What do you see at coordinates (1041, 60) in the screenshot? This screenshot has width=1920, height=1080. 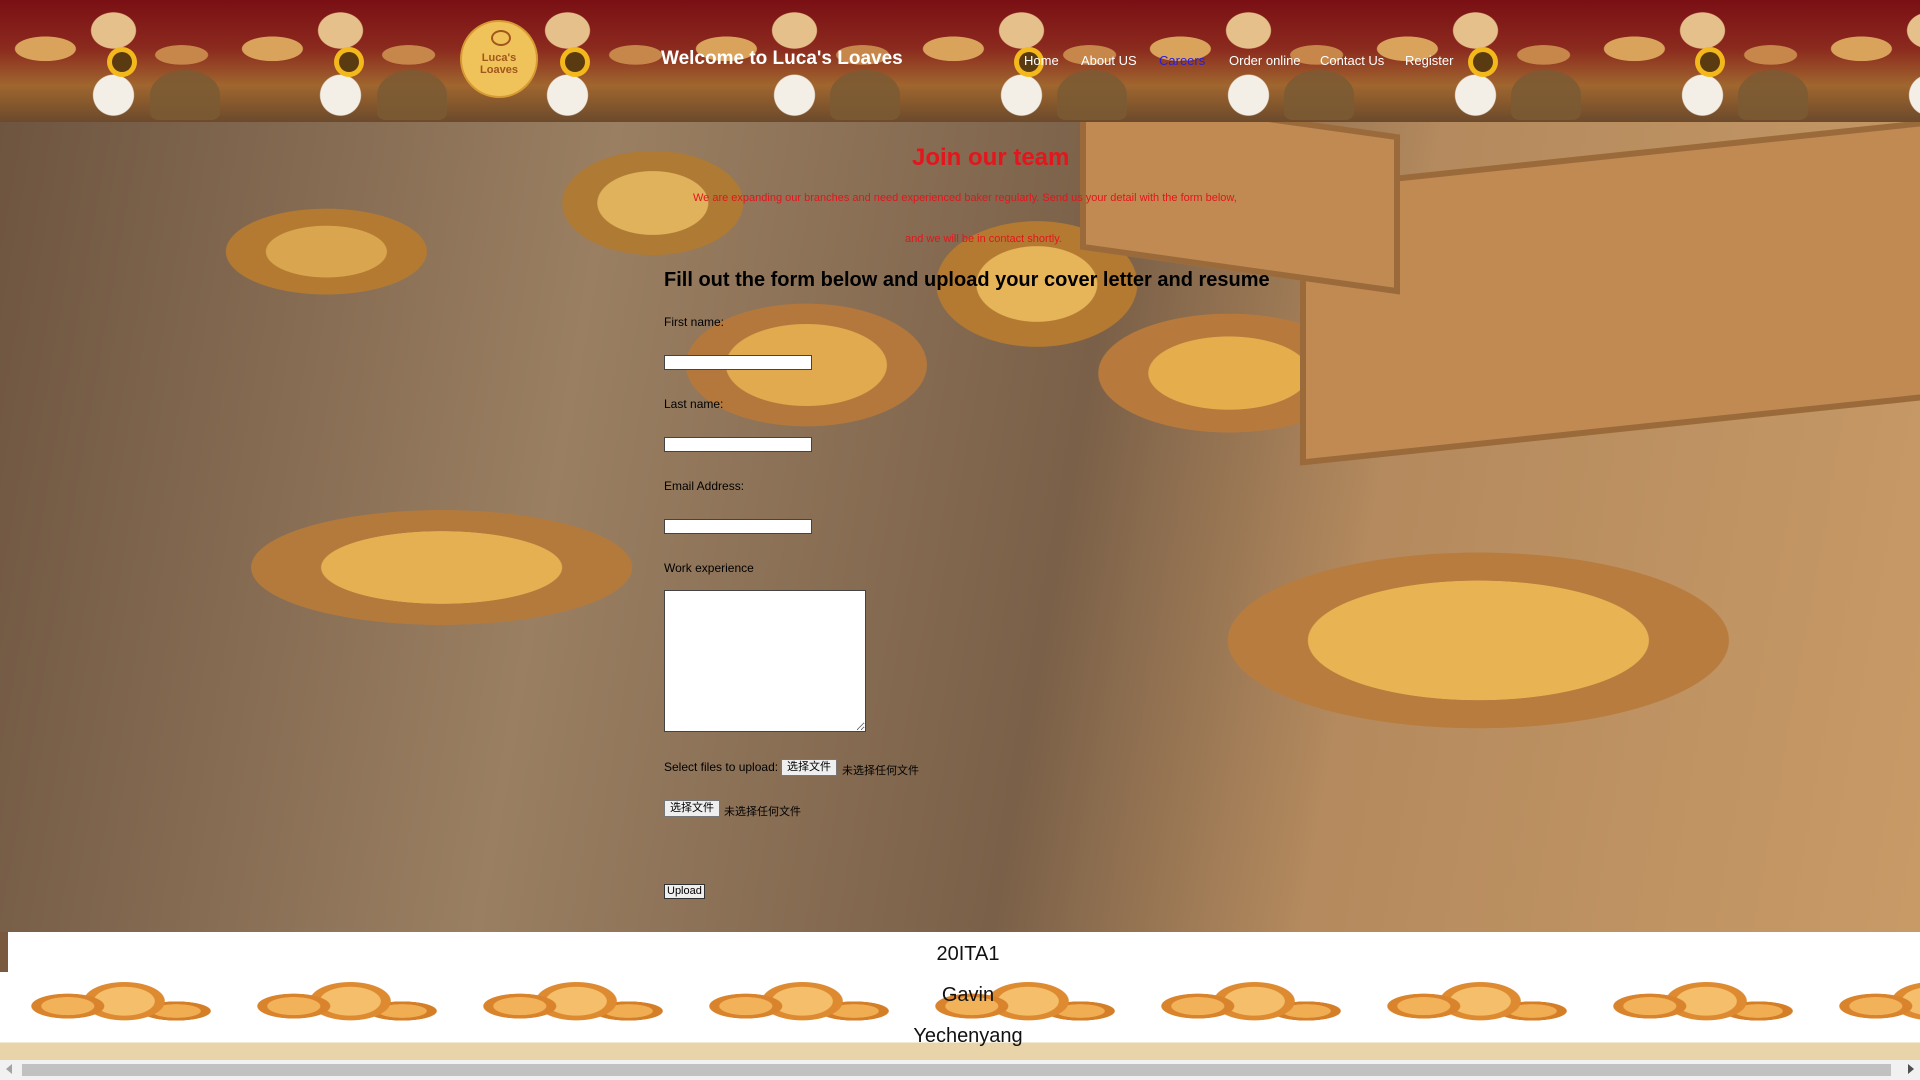 I see `nav-home: Home` at bounding box center [1041, 60].